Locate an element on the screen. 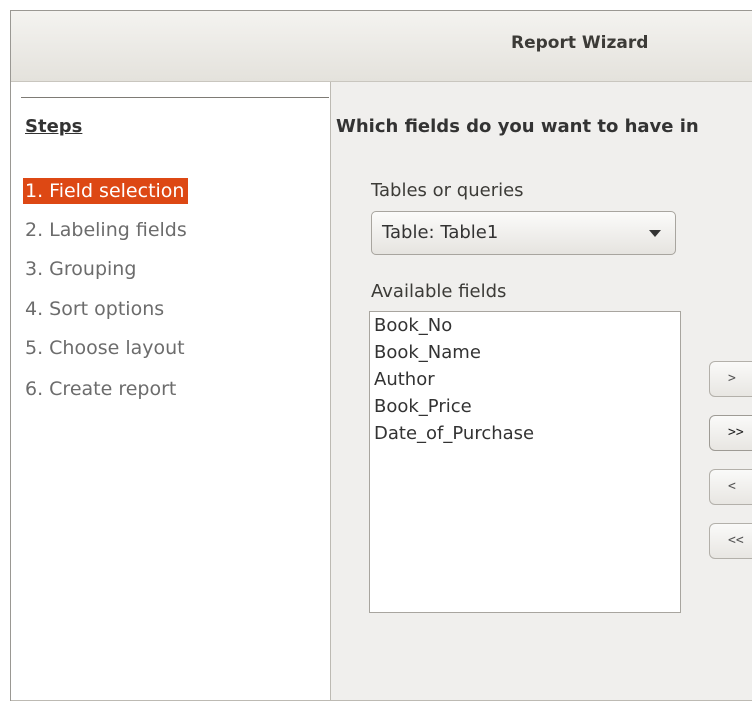 The width and height of the screenshot is (752, 701). available-fields-label: Available fields is located at coordinates (439, 291).